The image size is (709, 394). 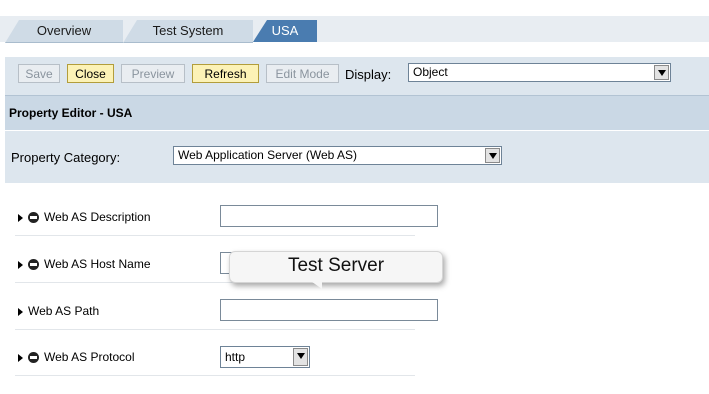 I want to click on close-button: Close, so click(x=90, y=73).